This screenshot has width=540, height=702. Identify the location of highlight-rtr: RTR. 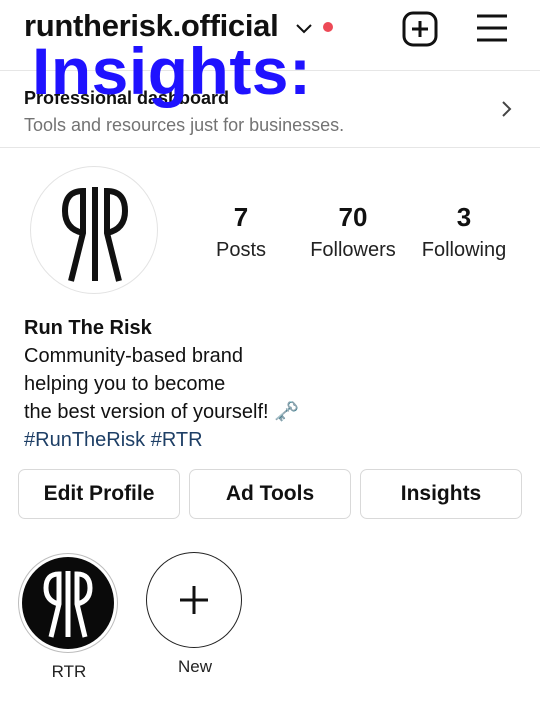
(69, 617).